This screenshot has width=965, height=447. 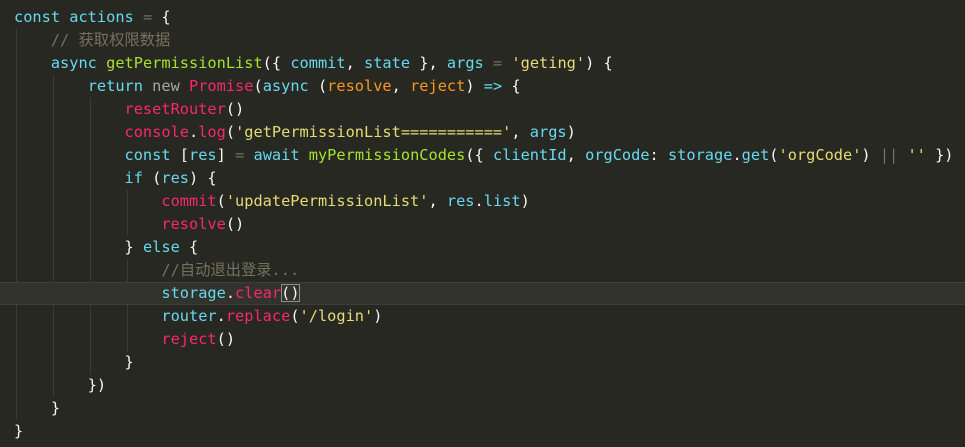 I want to click on code-token: log, so click(x=212, y=132).